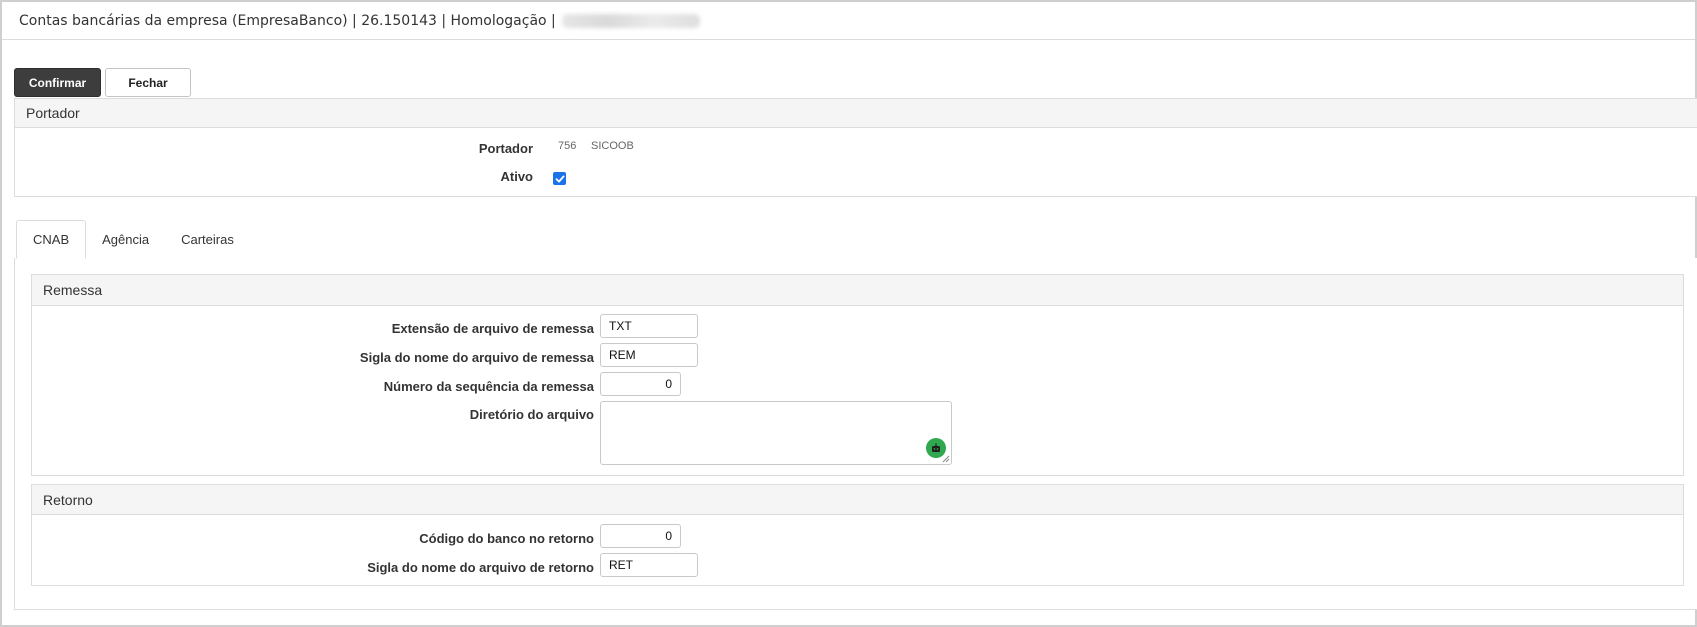  What do you see at coordinates (857, 500) in the screenshot?
I see `retorno-panel-header: Retorno` at bounding box center [857, 500].